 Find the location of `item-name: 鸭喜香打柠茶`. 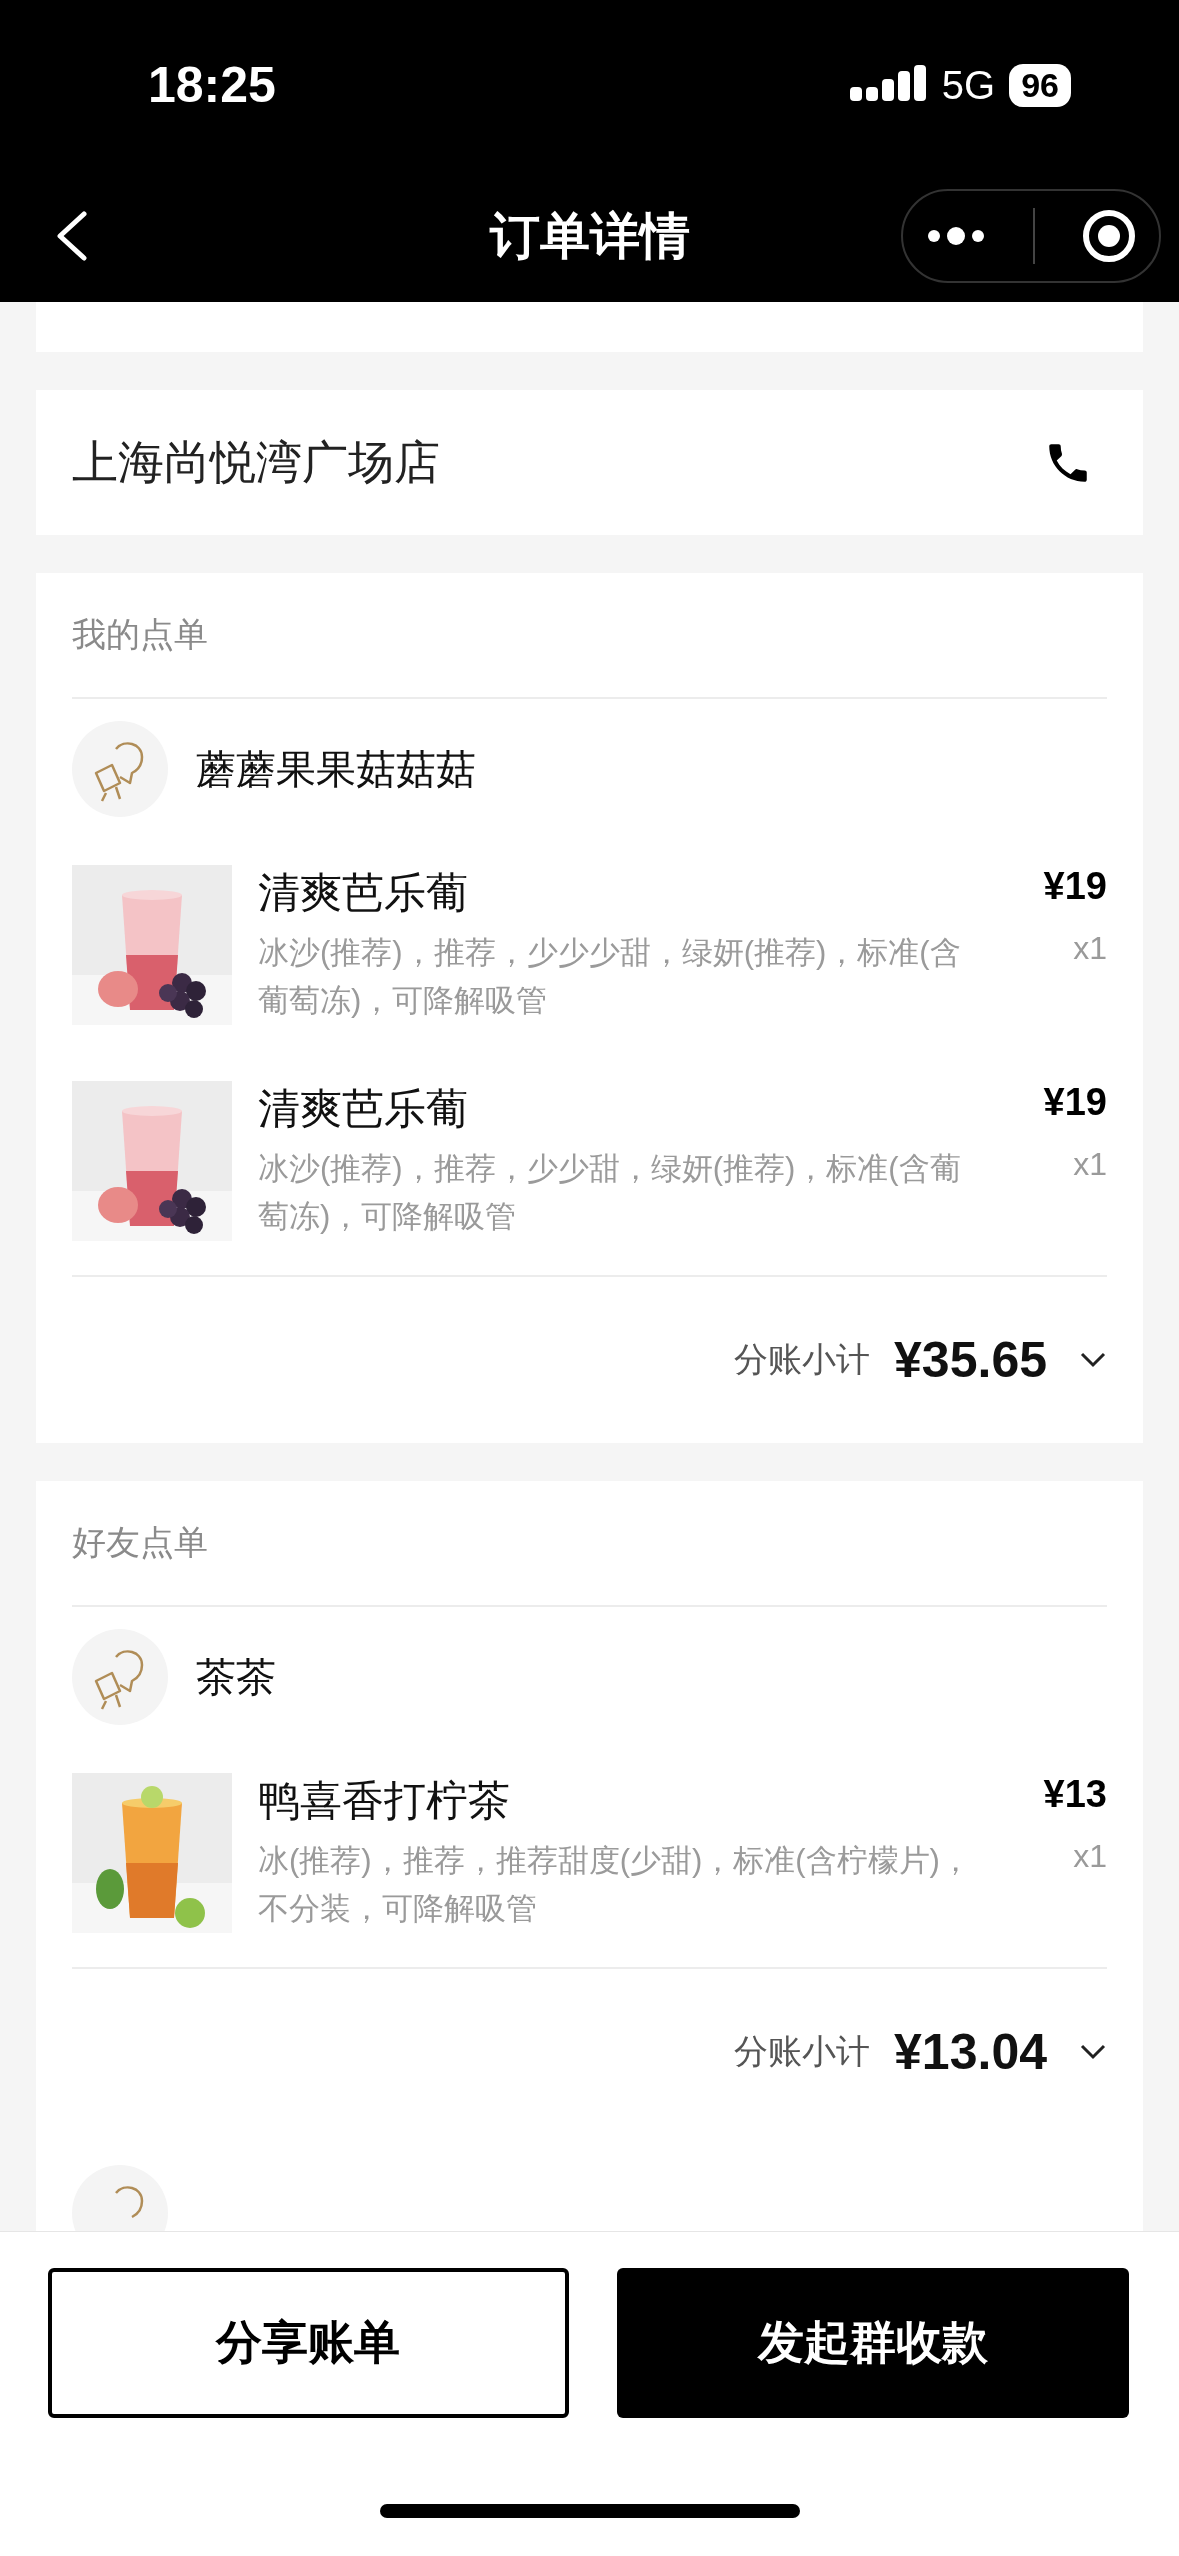

item-name: 鸭喜香打柠茶 is located at coordinates (384, 1801).